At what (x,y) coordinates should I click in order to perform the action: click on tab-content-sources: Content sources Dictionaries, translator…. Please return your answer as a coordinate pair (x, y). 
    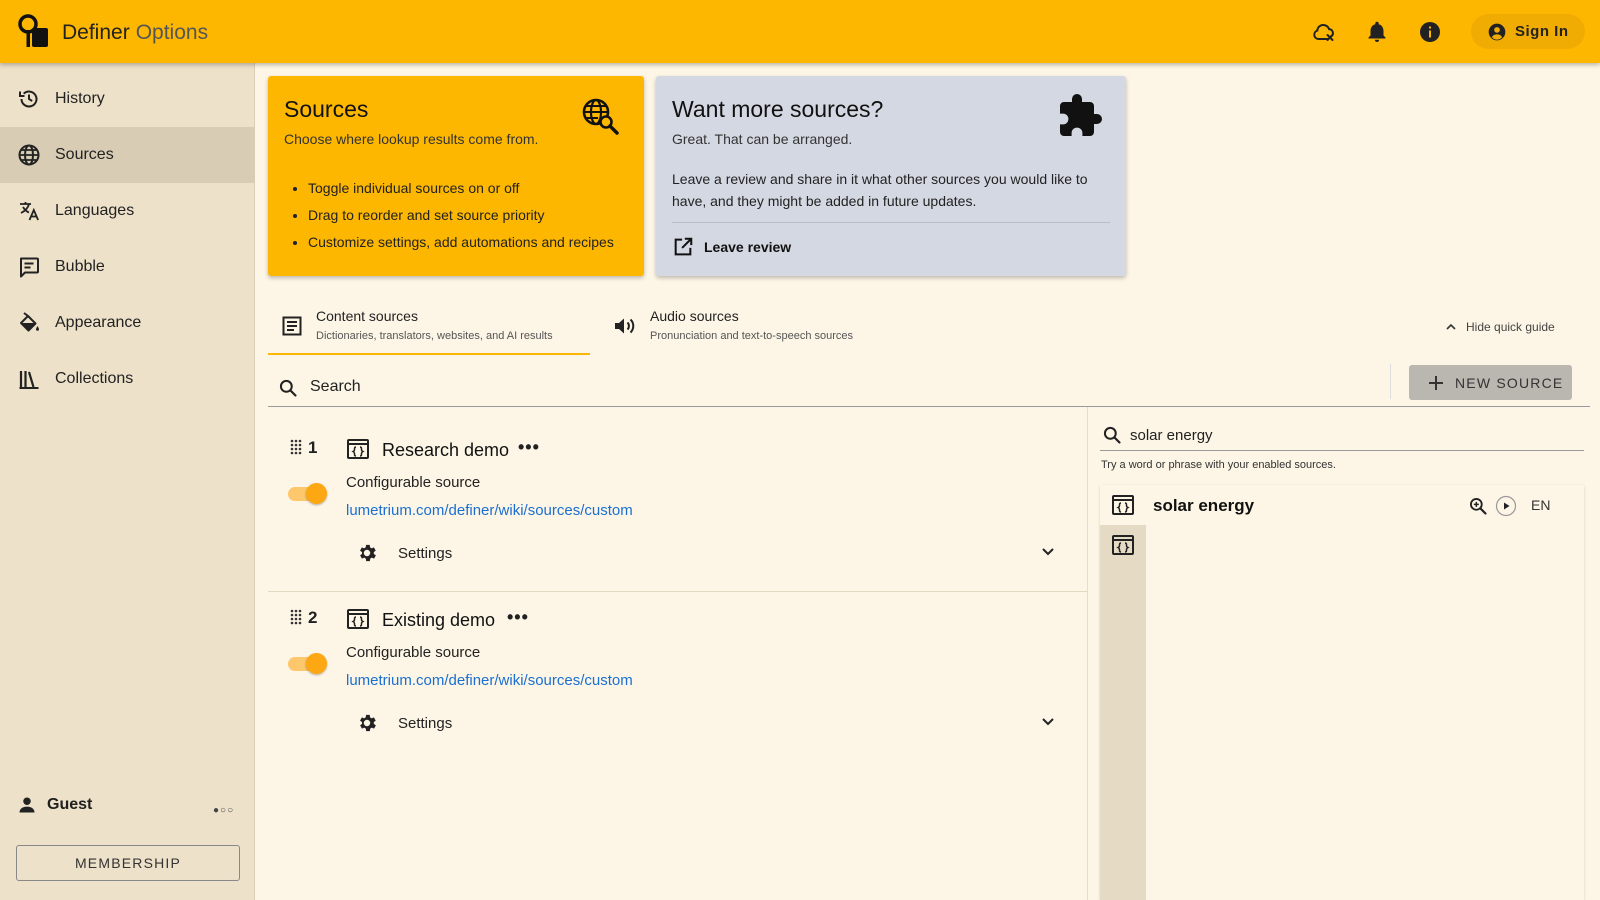
    Looking at the image, I should click on (429, 327).